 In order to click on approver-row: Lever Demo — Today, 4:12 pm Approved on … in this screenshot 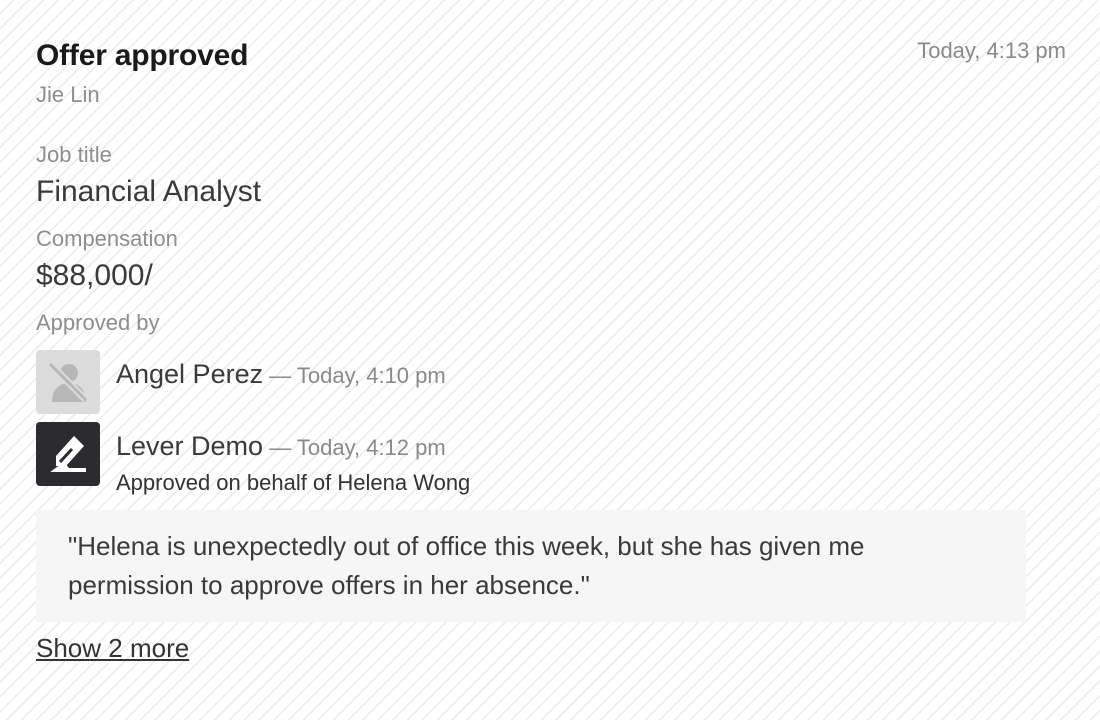, I will do `click(551, 458)`.